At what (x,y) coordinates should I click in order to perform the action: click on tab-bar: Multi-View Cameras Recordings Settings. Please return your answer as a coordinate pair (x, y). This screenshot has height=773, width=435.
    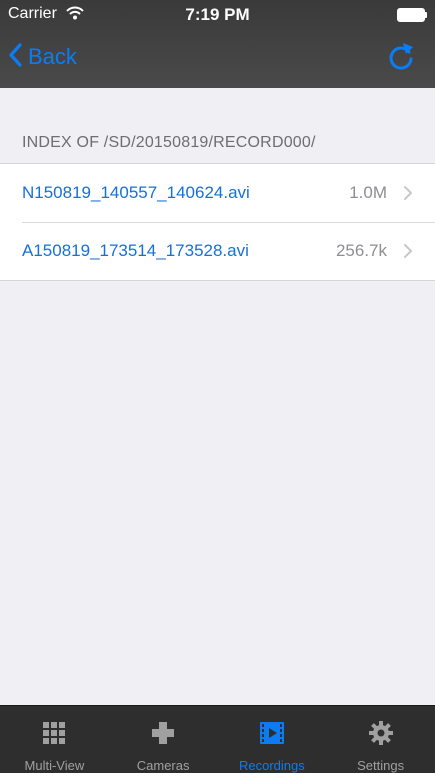
    Looking at the image, I should click on (217, 739).